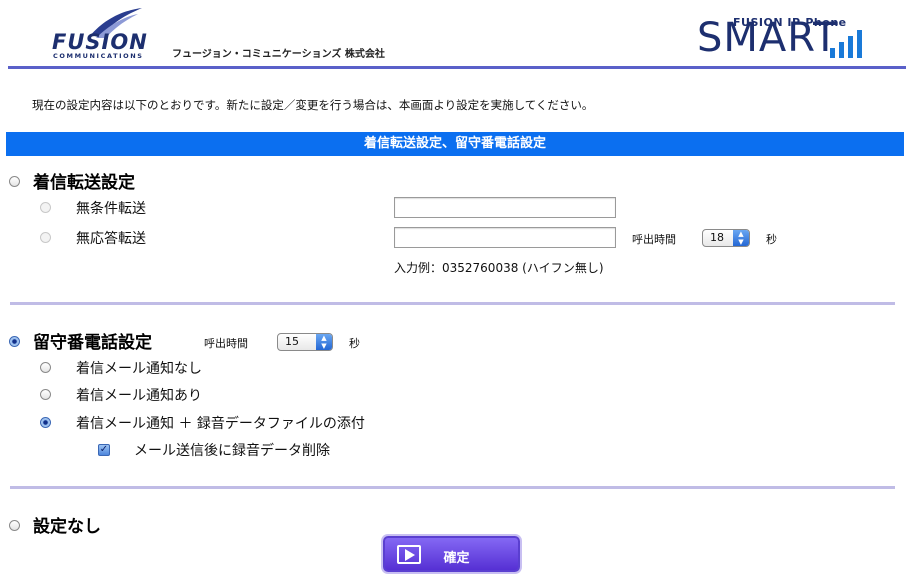 This screenshot has width=908, height=580. I want to click on mail-none-label: 着信メール通知なし, so click(139, 369).